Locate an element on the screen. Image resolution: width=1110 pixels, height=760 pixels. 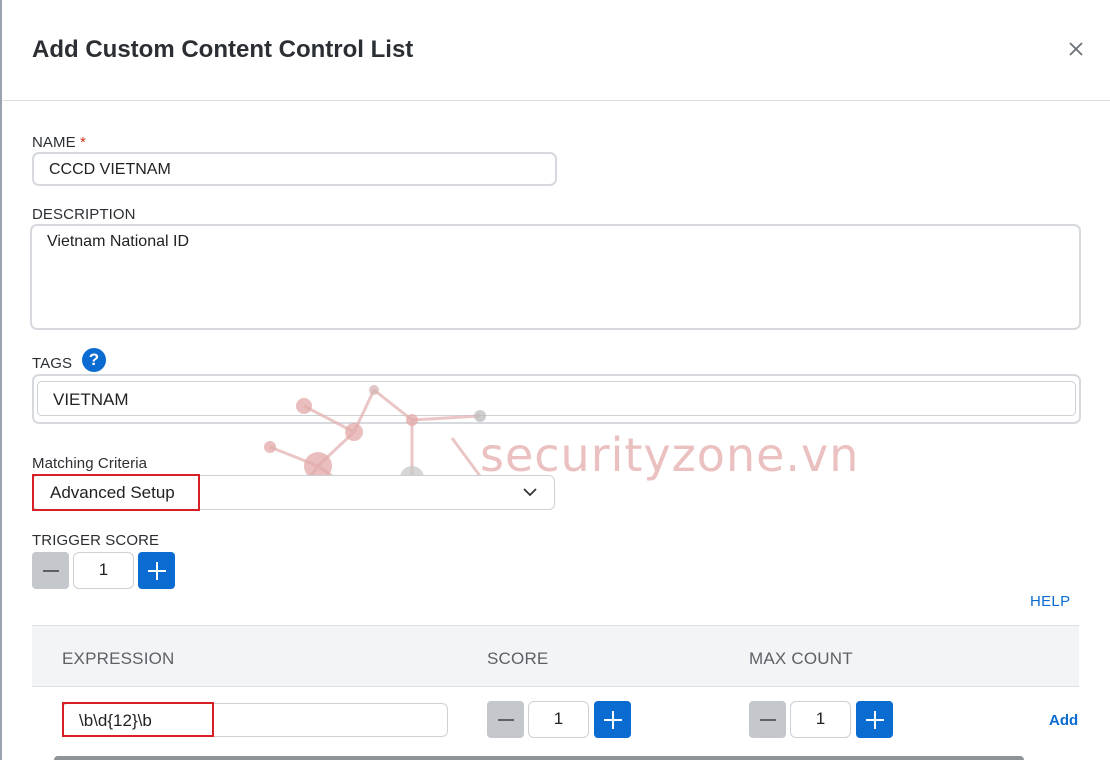
help-link: HELP is located at coordinates (1050, 601).